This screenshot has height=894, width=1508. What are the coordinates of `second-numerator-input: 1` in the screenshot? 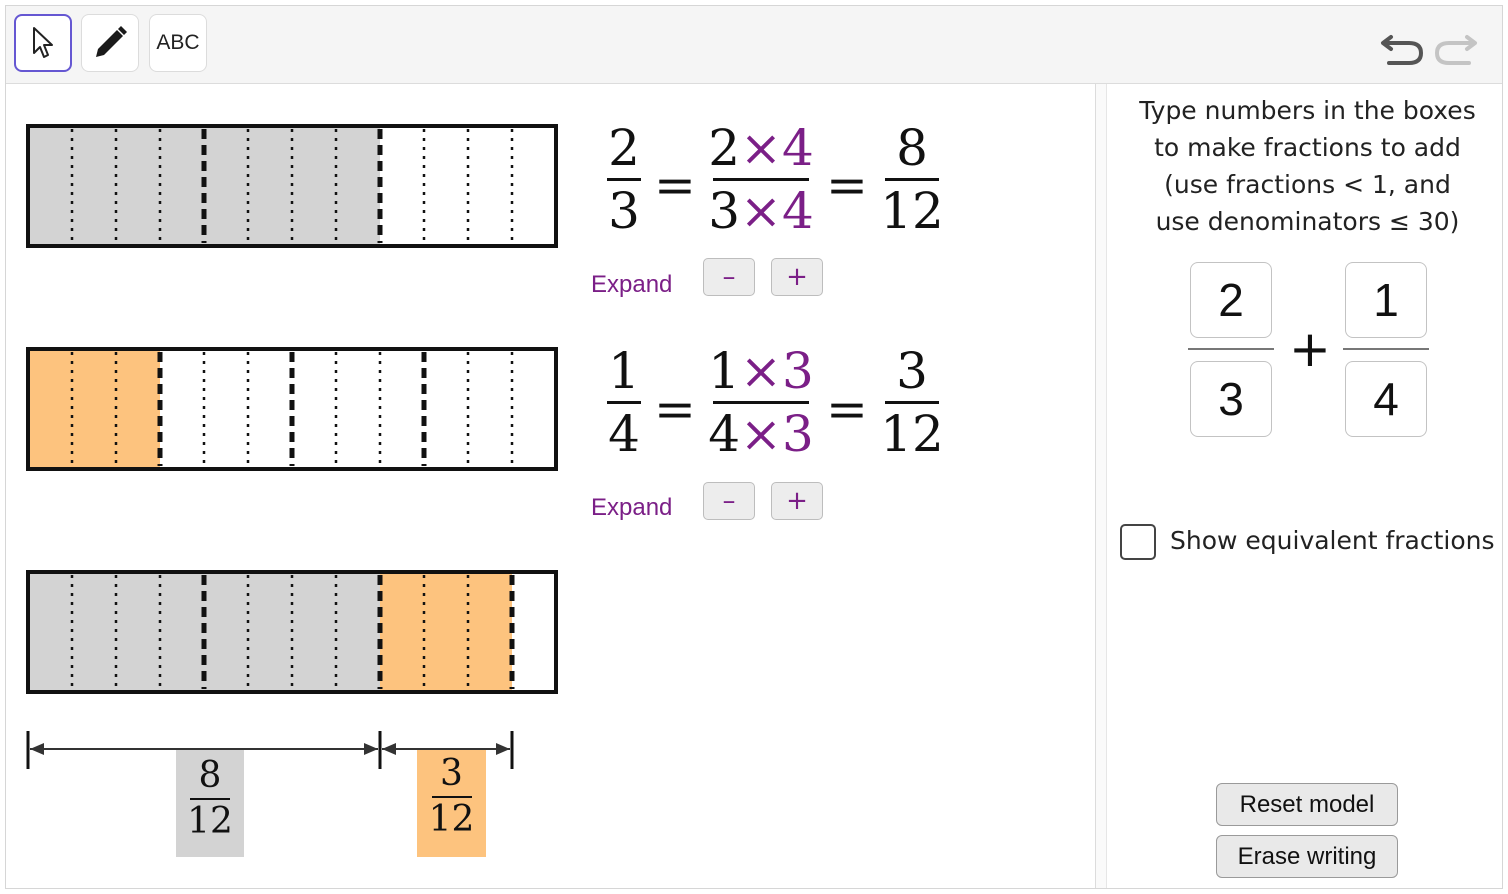 It's located at (1386, 300).